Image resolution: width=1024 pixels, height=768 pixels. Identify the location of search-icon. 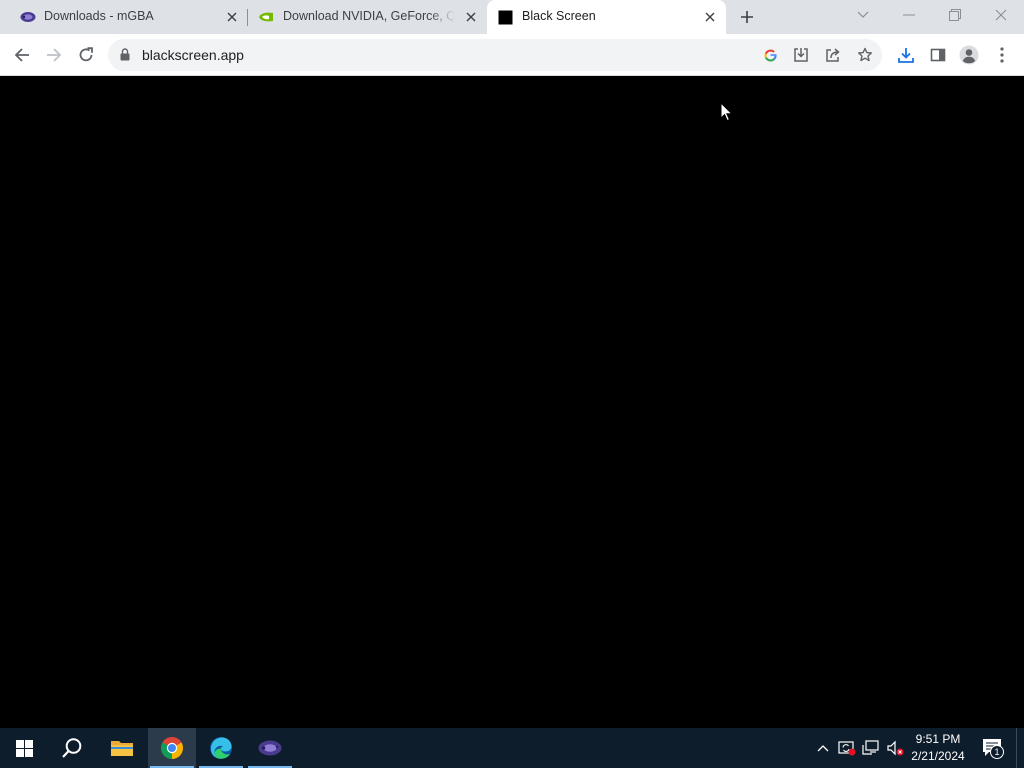
(72, 748).